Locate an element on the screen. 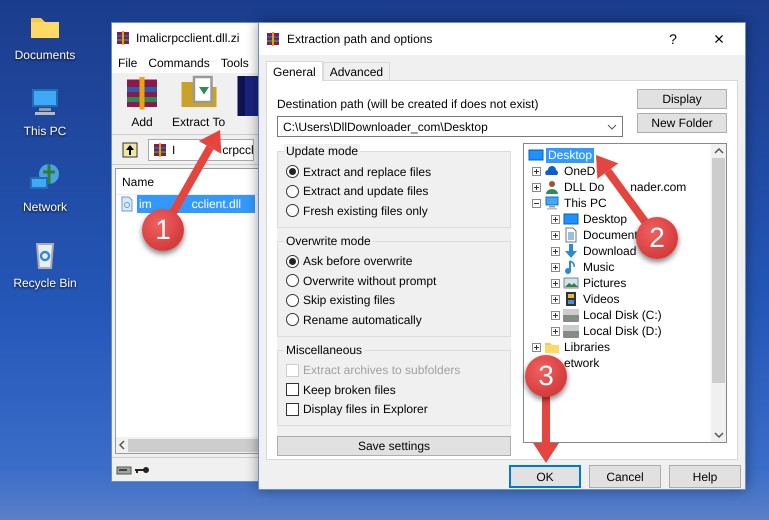 The image size is (769, 520). dialog-button: Cancel is located at coordinates (625, 476).